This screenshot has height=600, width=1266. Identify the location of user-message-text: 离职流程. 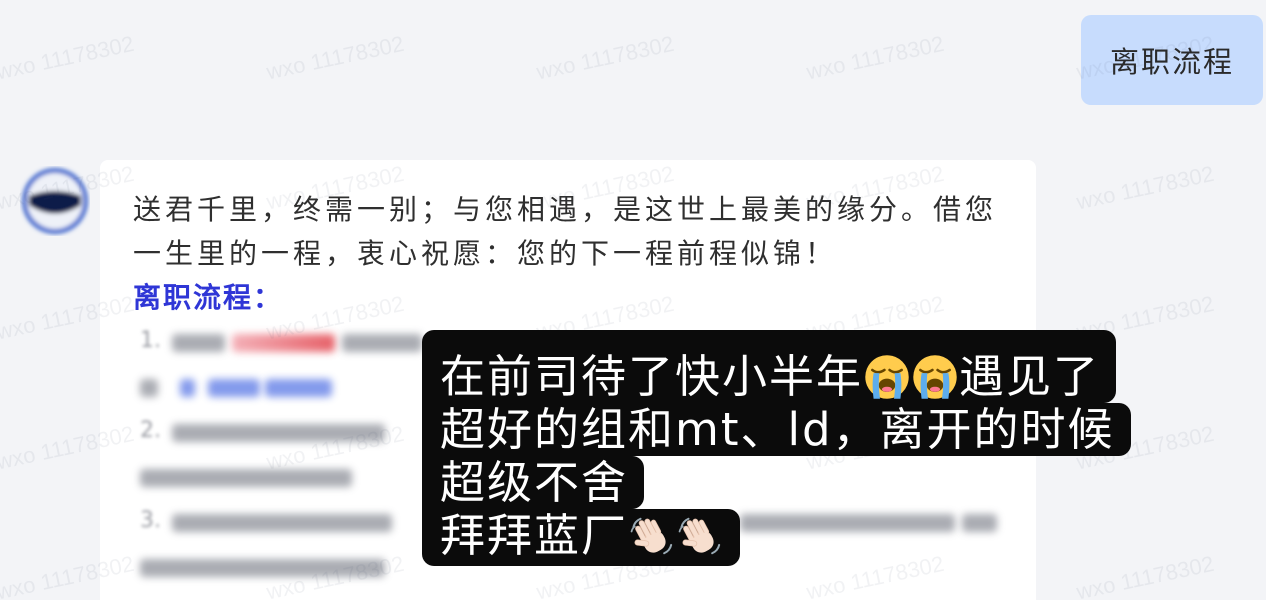
(1171, 62).